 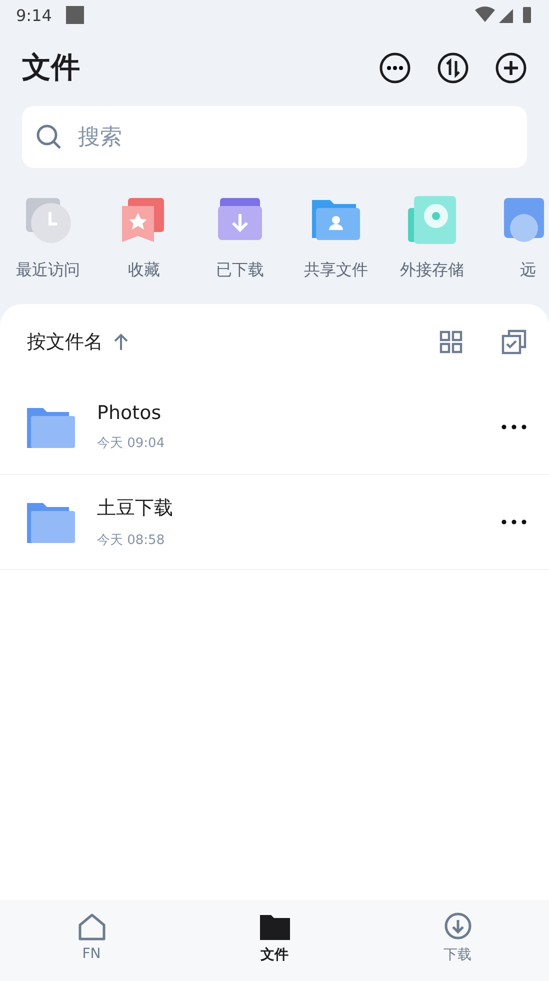 I want to click on nav-tab: FN, so click(x=91, y=940).